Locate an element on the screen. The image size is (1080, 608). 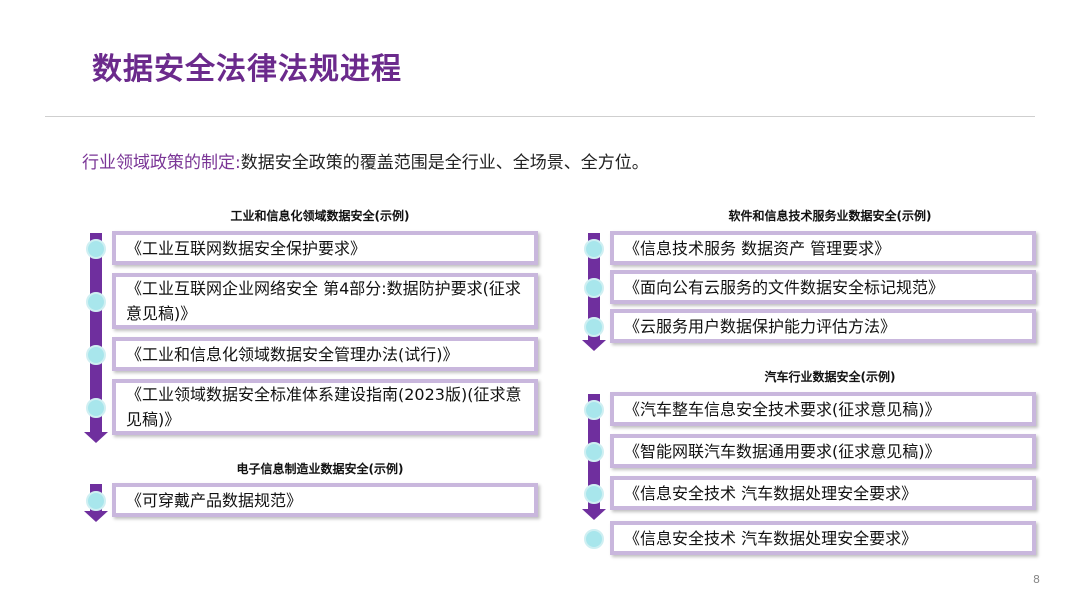
timeline-arrow-industrial is located at coordinates (96, 437).